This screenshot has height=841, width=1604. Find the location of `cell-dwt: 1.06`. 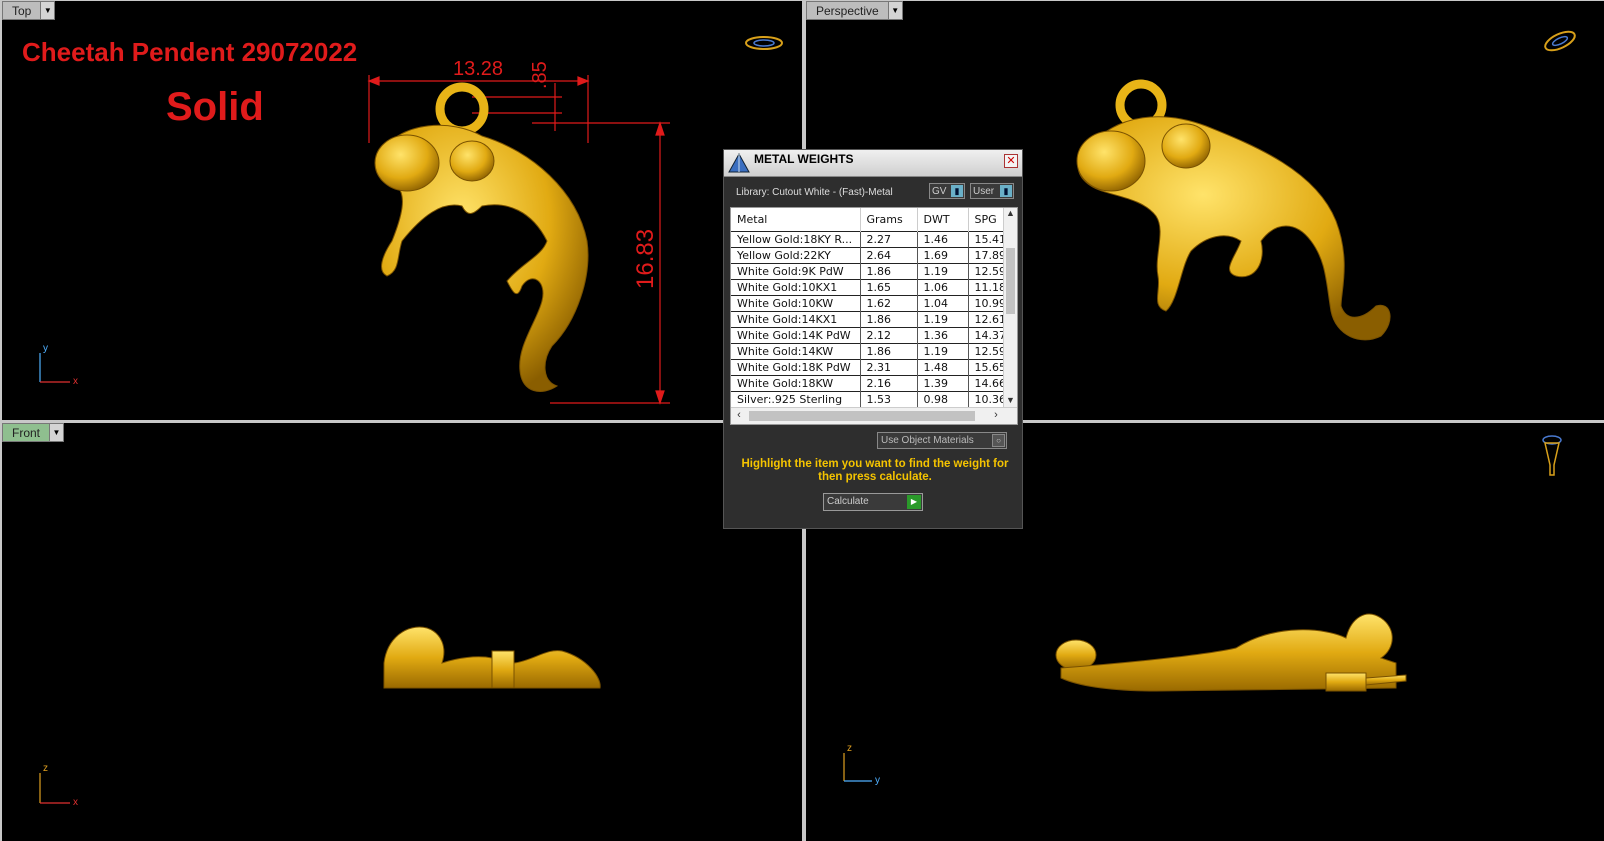

cell-dwt: 1.06 is located at coordinates (943, 286).